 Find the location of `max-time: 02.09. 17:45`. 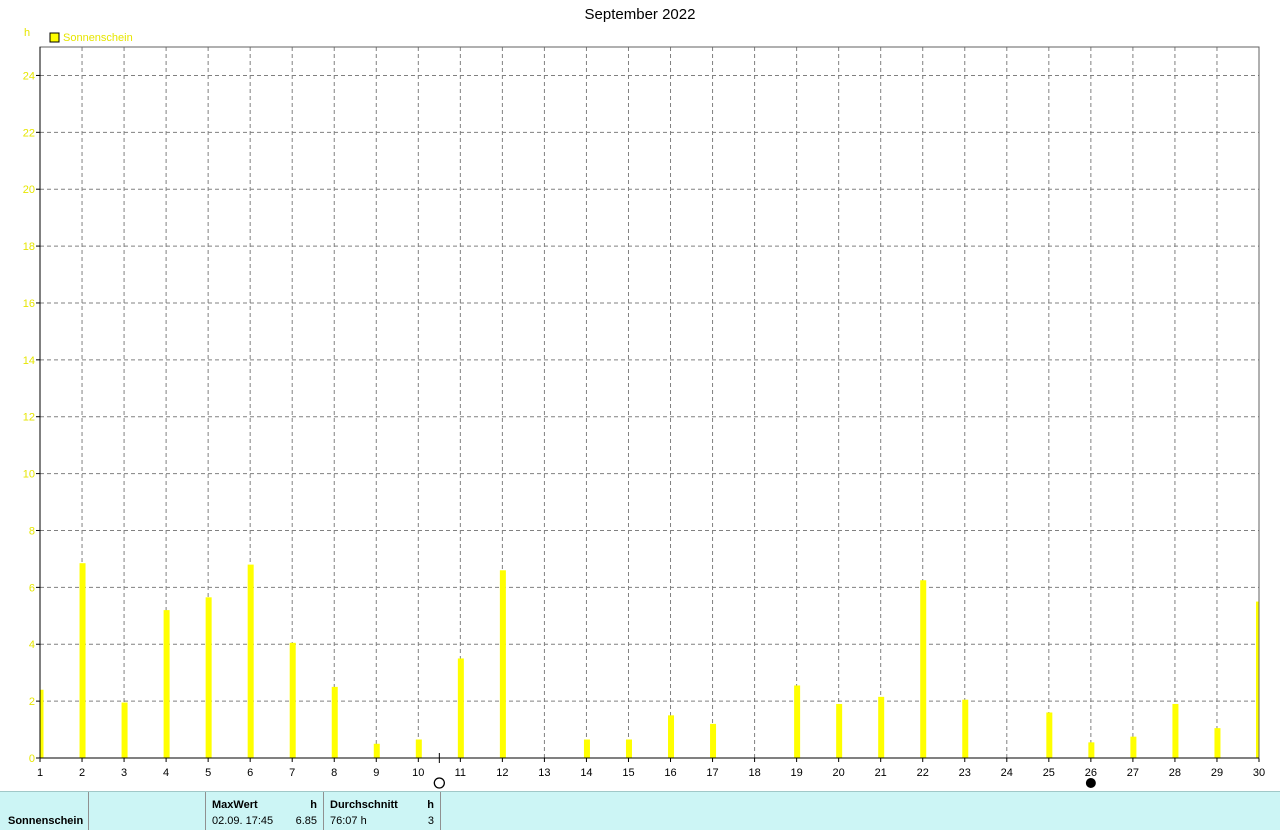

max-time: 02.09. 17:45 is located at coordinates (243, 821).